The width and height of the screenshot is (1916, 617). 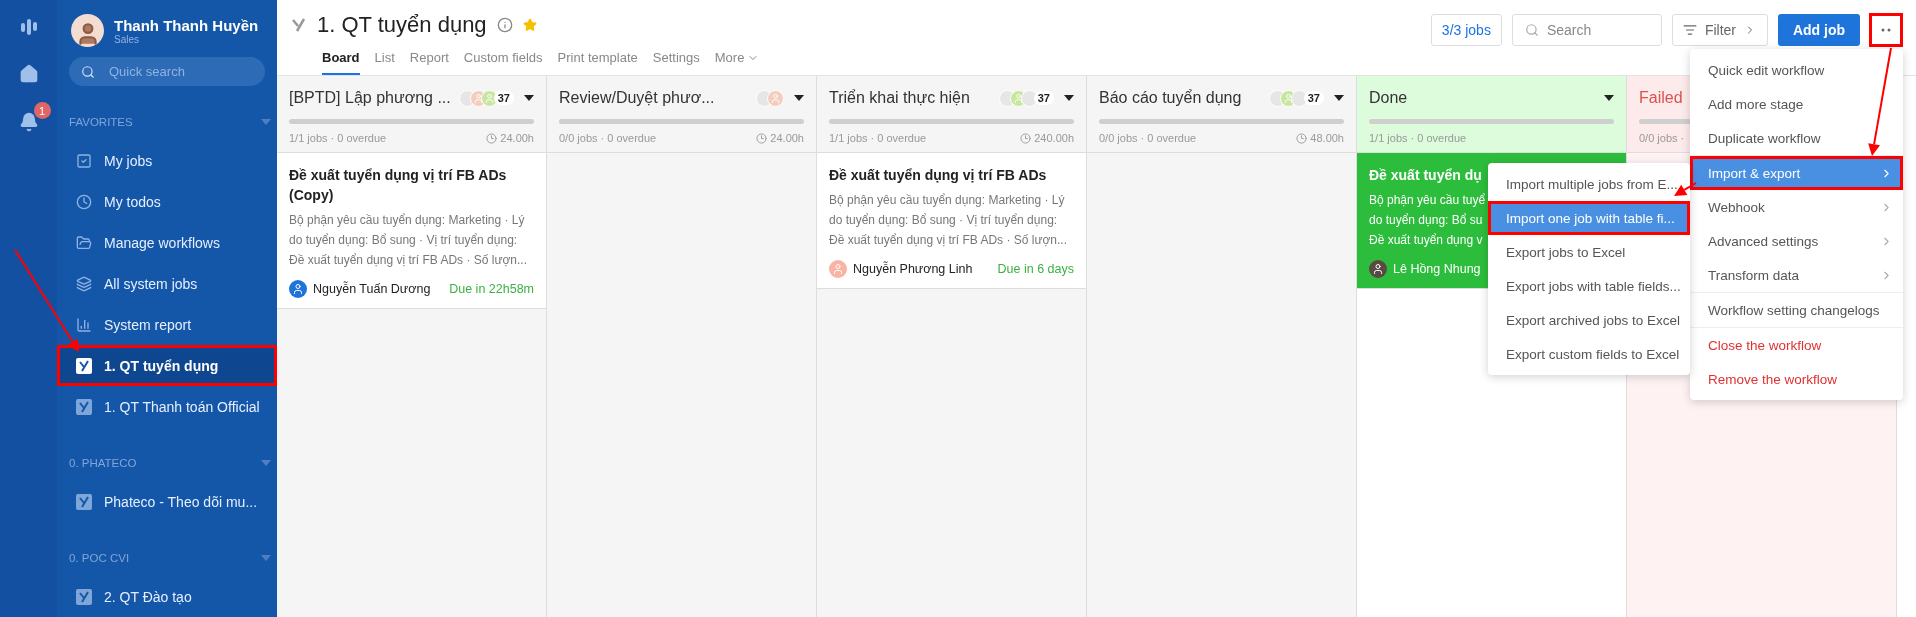 I want to click on section-title: 0. POC CVI, so click(x=99, y=558).